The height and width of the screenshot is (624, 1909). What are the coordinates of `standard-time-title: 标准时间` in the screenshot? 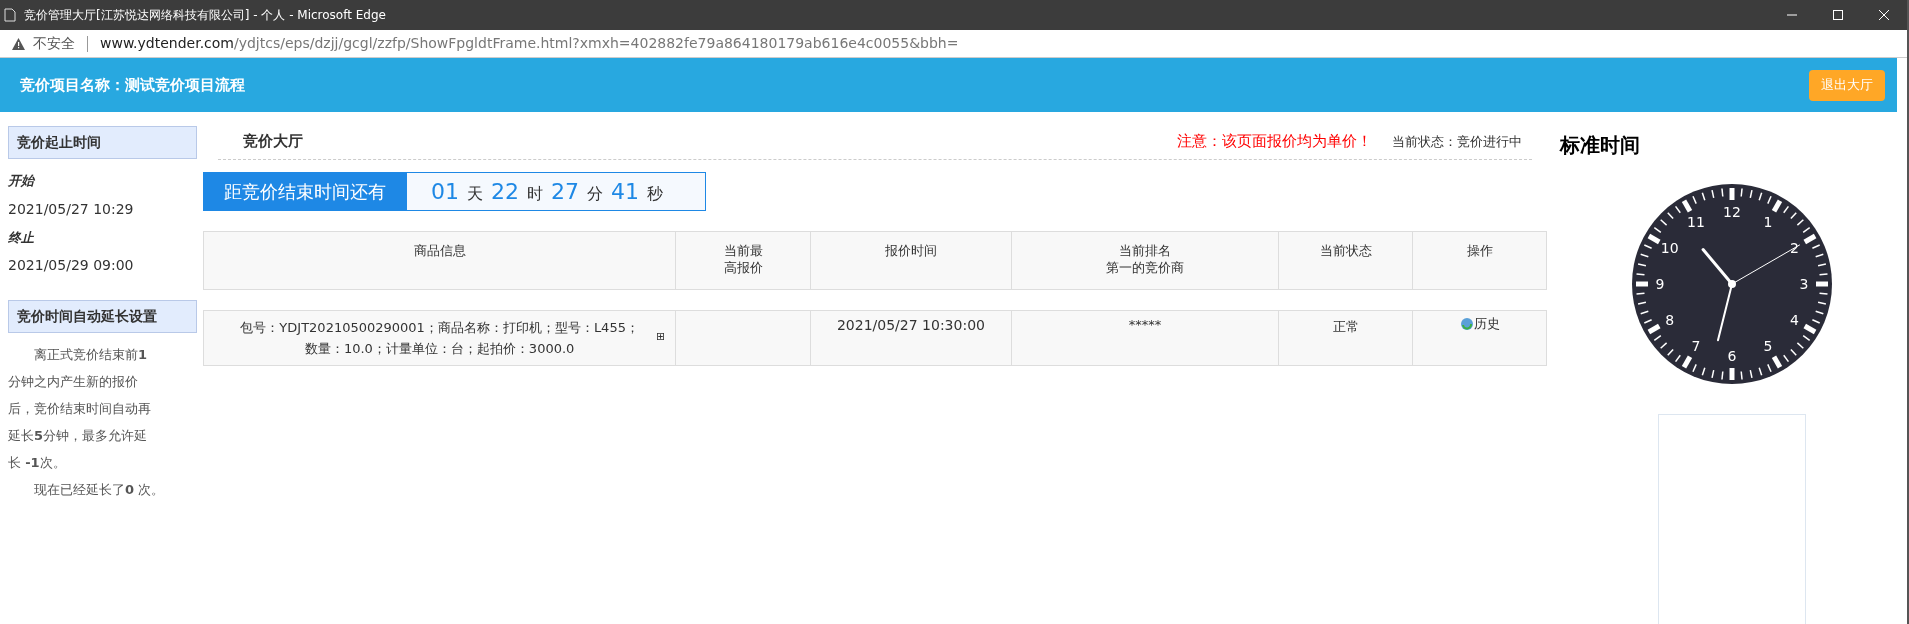 It's located at (1600, 145).